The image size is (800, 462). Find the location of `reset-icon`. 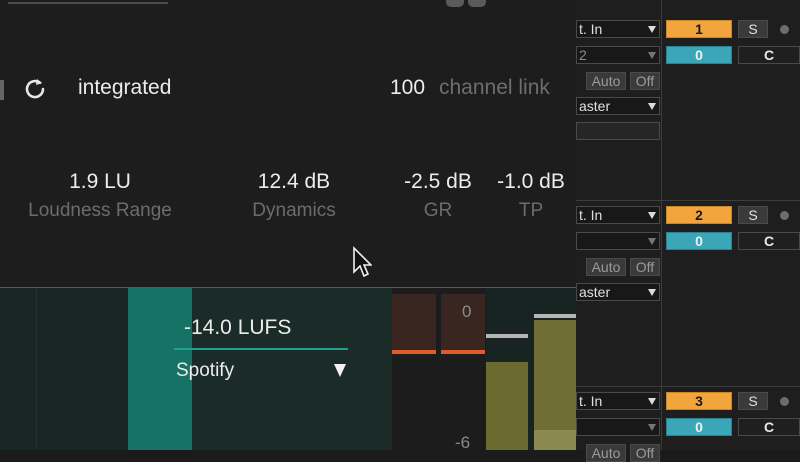

reset-icon is located at coordinates (35, 89).